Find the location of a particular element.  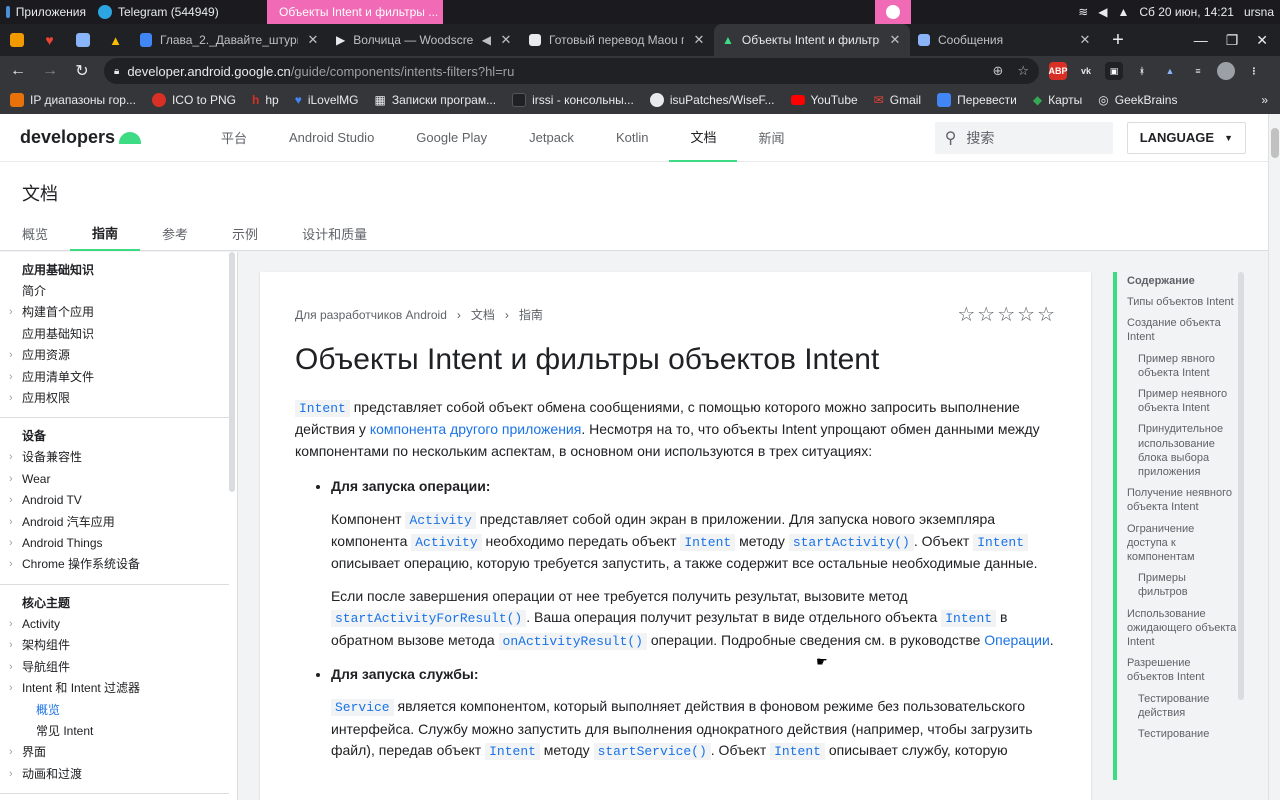

nav-platform: 平台 is located at coordinates (234, 138).